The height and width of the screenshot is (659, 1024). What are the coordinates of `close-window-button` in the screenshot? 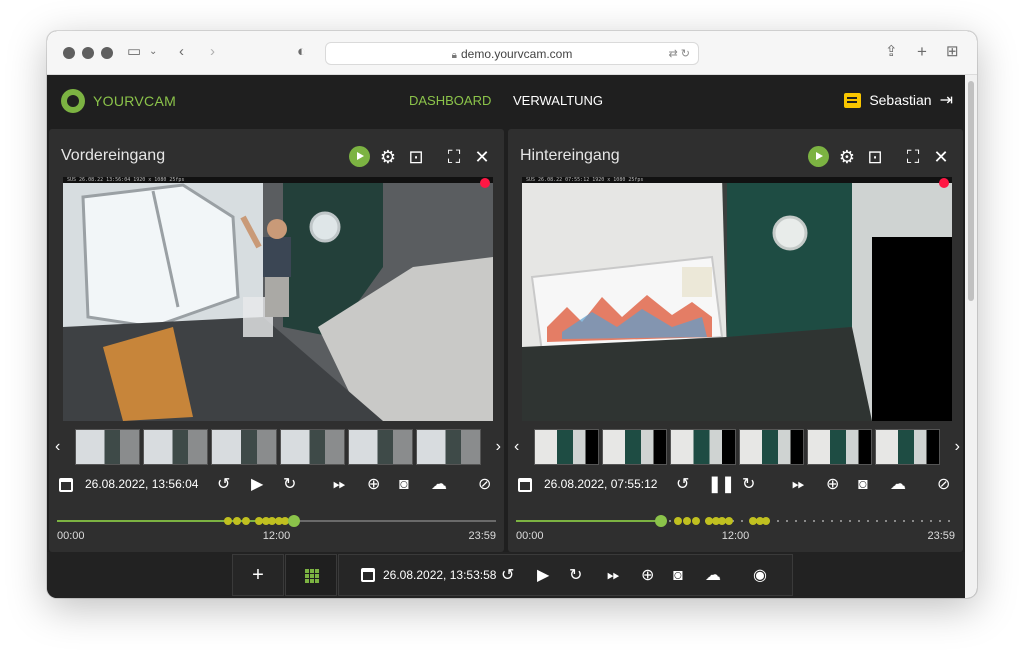 It's located at (69, 53).